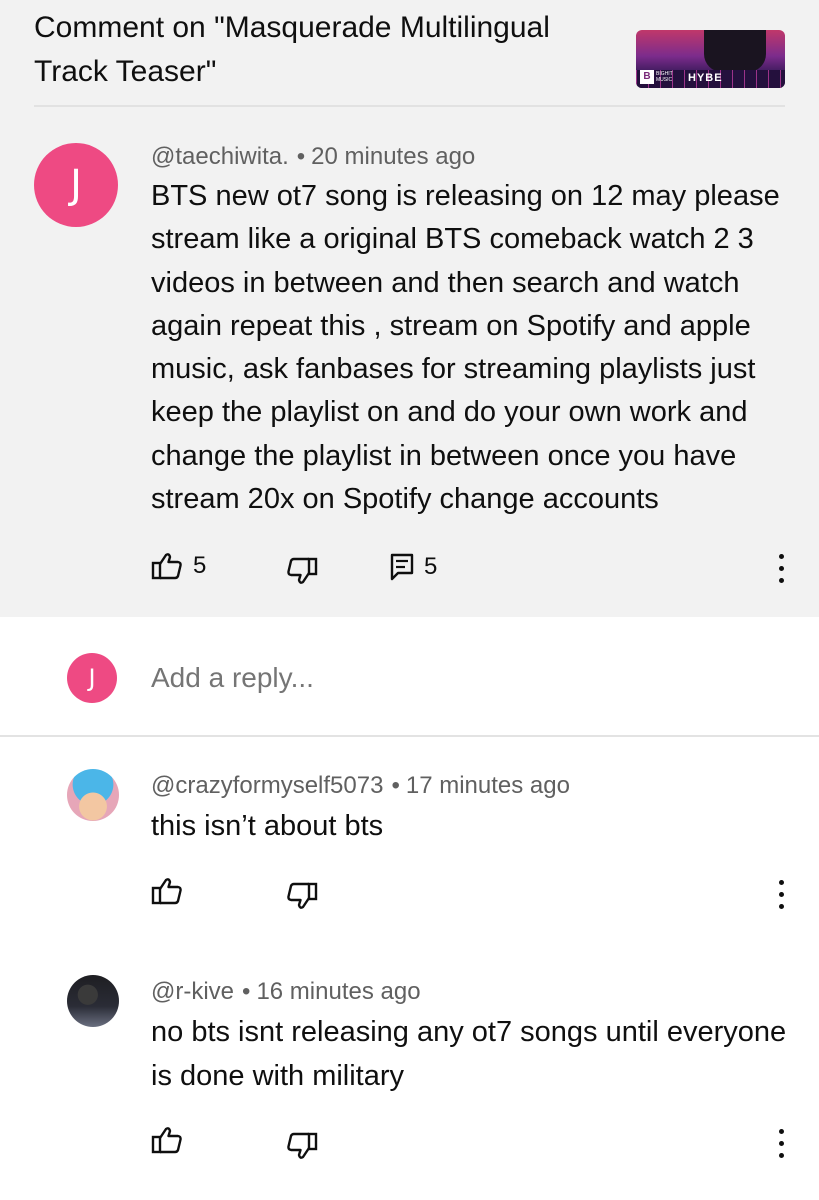  I want to click on reply-count-button: 5, so click(413, 567).